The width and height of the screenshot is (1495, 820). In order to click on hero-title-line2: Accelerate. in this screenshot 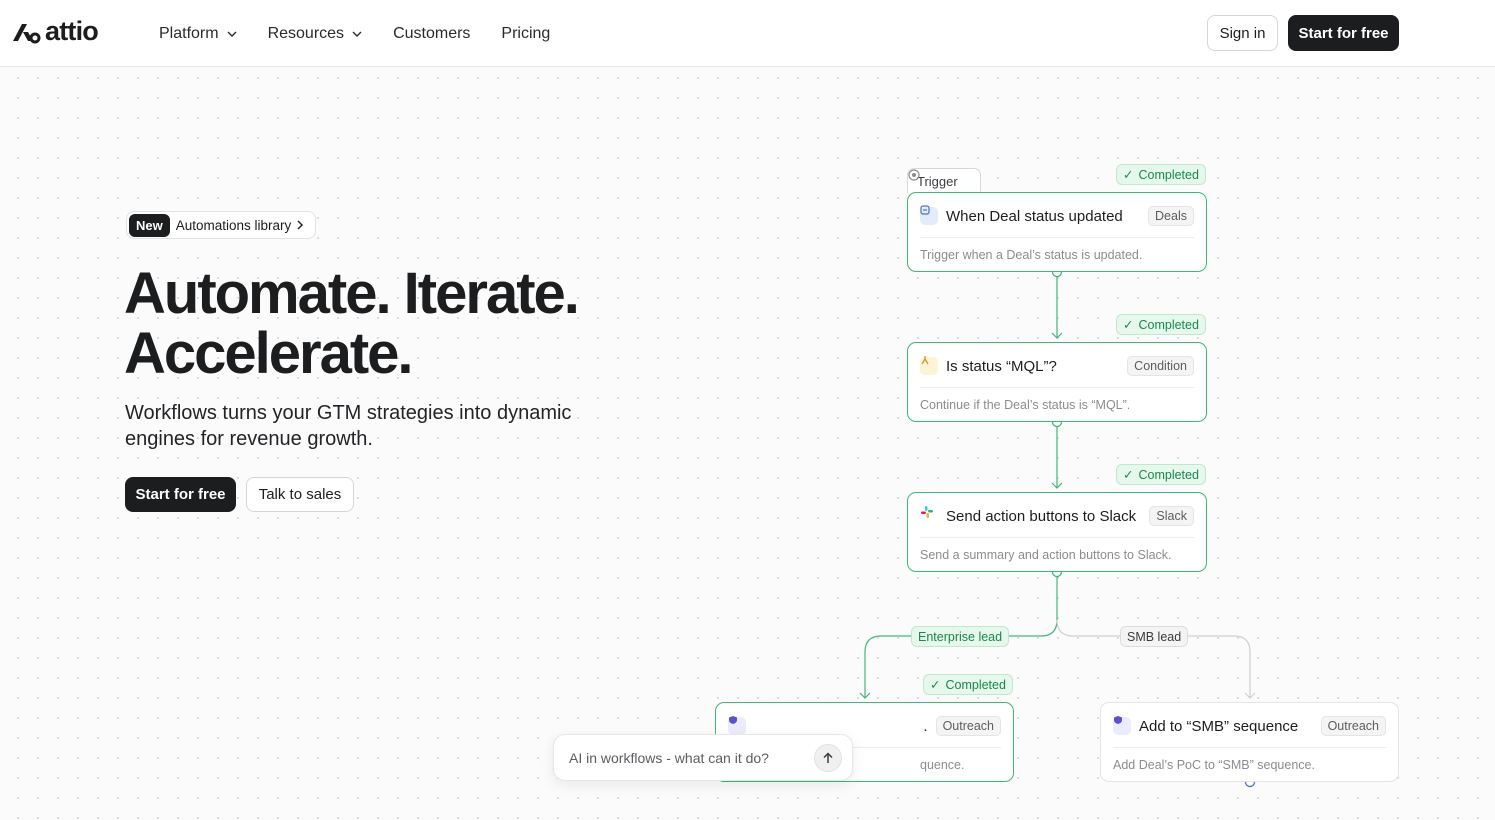, I will do `click(269, 353)`.